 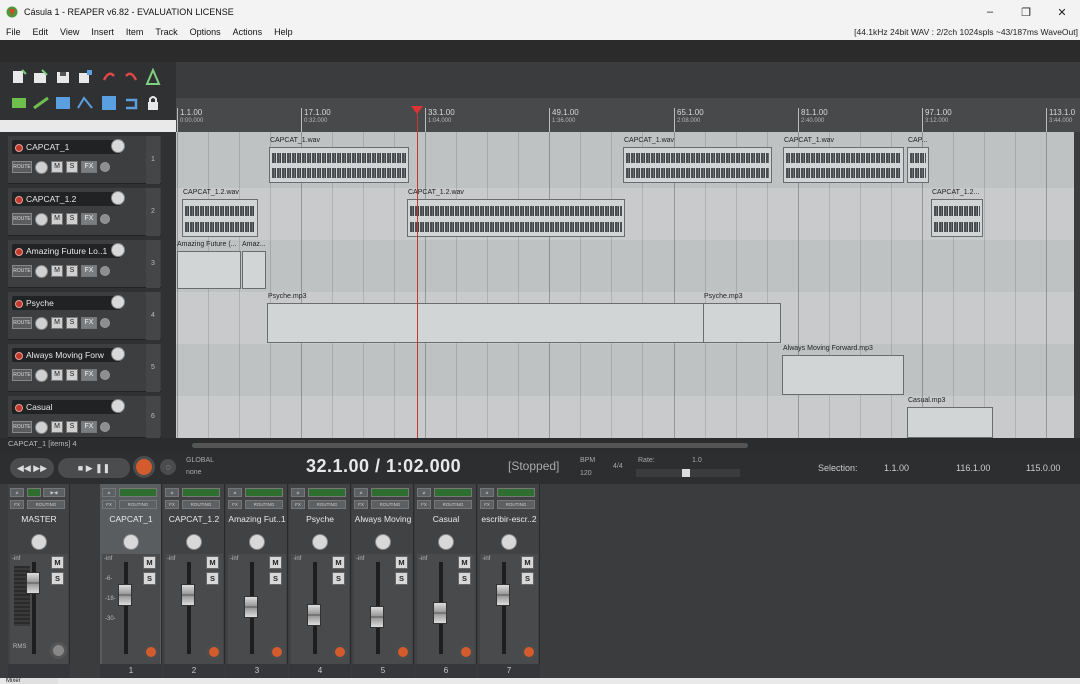 I want to click on record-button, so click(x=144, y=467).